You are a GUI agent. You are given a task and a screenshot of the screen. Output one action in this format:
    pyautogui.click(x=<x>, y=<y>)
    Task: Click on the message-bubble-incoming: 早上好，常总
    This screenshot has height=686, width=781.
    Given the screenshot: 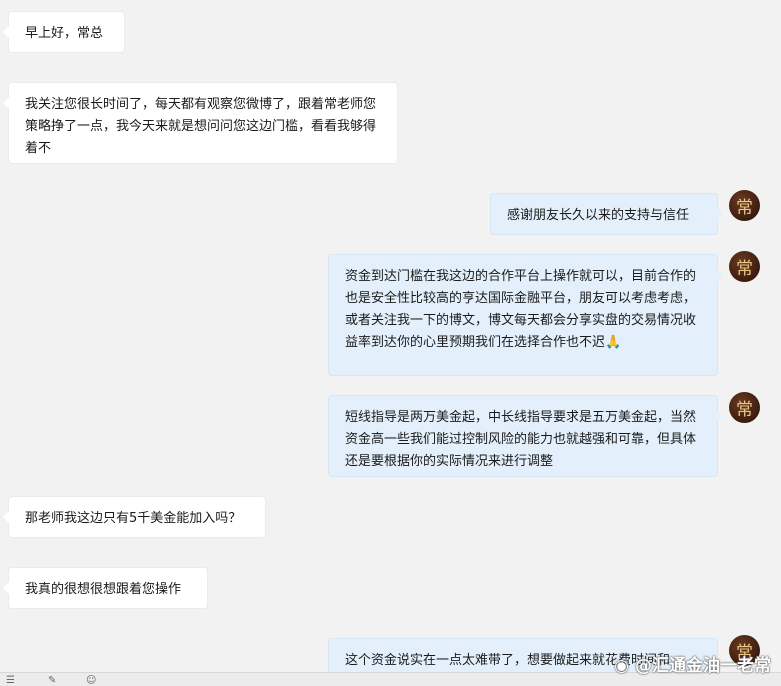 What is the action you would take?
    pyautogui.click(x=64, y=32)
    